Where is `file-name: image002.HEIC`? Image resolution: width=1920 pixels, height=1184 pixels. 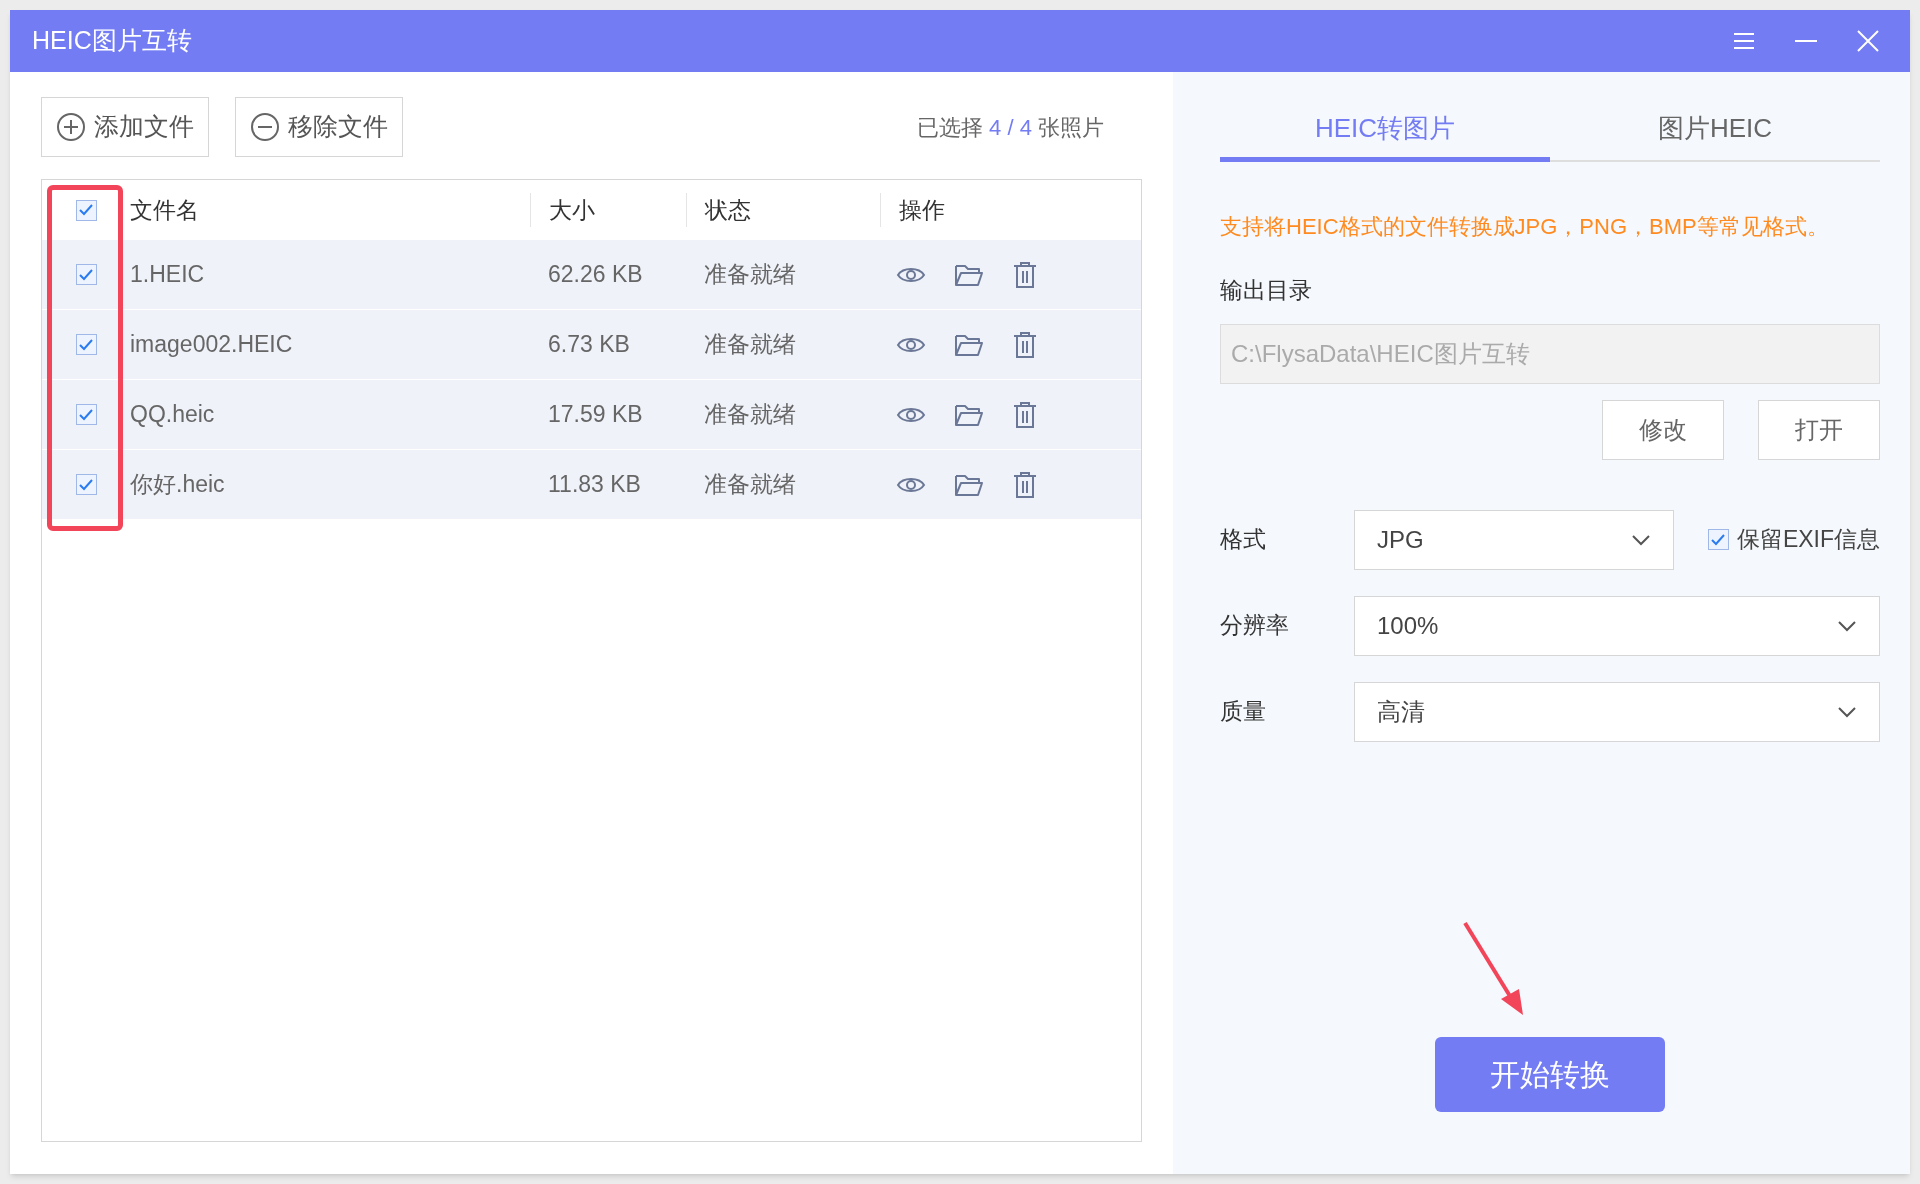
file-name: image002.HEIC is located at coordinates (211, 344).